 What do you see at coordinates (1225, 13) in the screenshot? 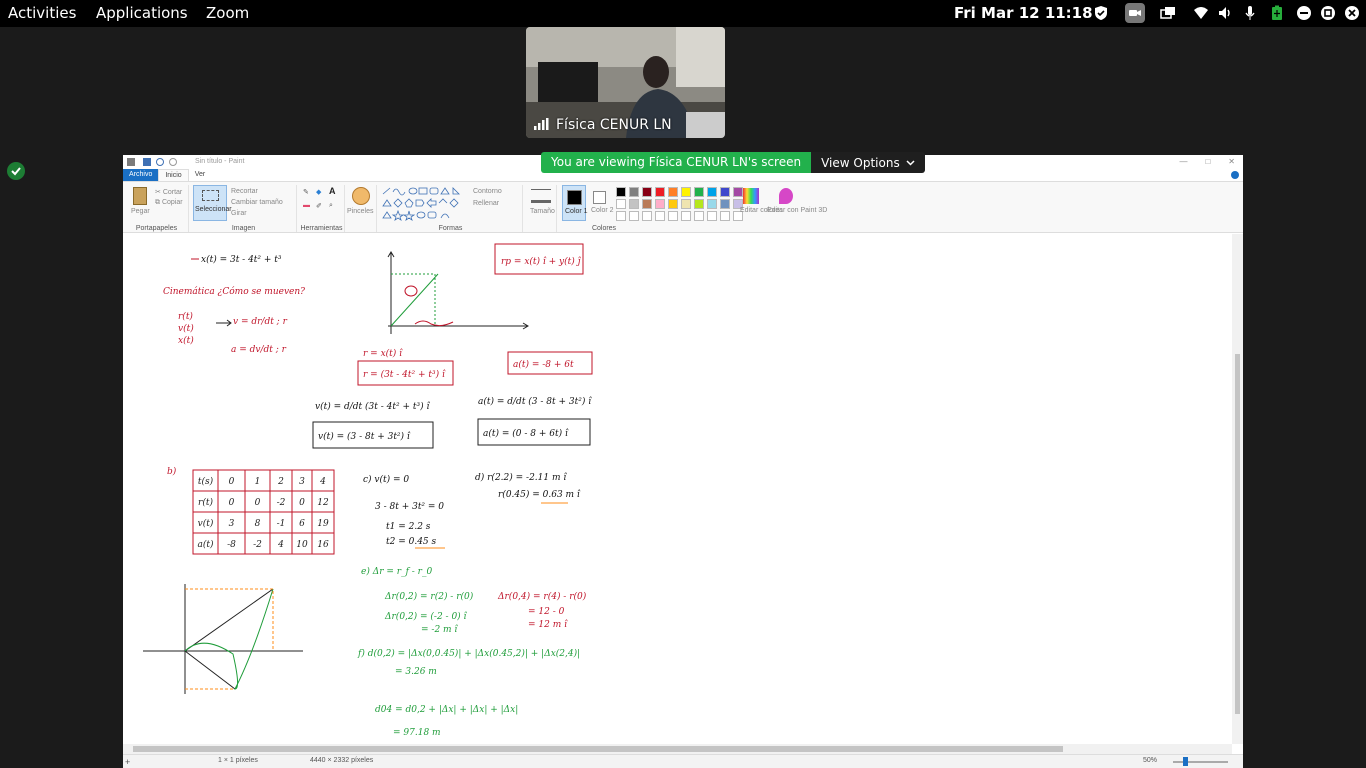
I see `volume-icon` at bounding box center [1225, 13].